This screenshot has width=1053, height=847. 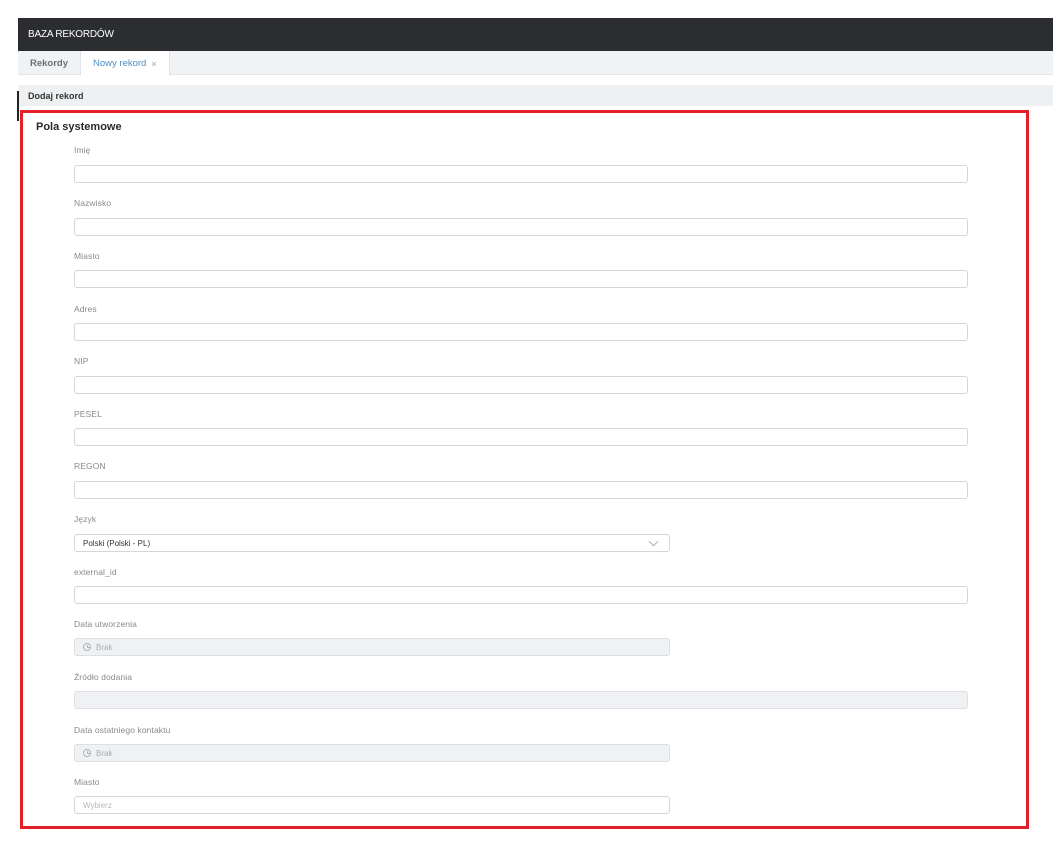 What do you see at coordinates (122, 730) in the screenshot?
I see `data-ostatniego-kontaktu-label: Data ostatniego kontaktu` at bounding box center [122, 730].